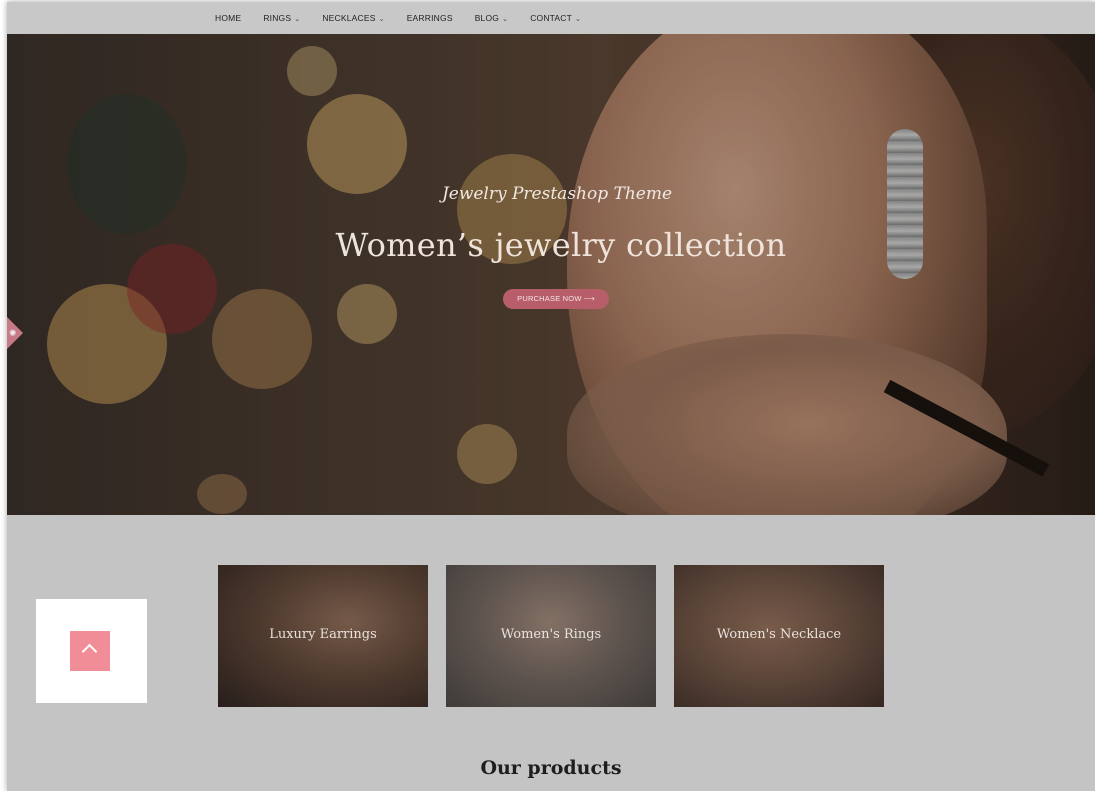  I want to click on nav-item-label: BLOG, so click(487, 18).